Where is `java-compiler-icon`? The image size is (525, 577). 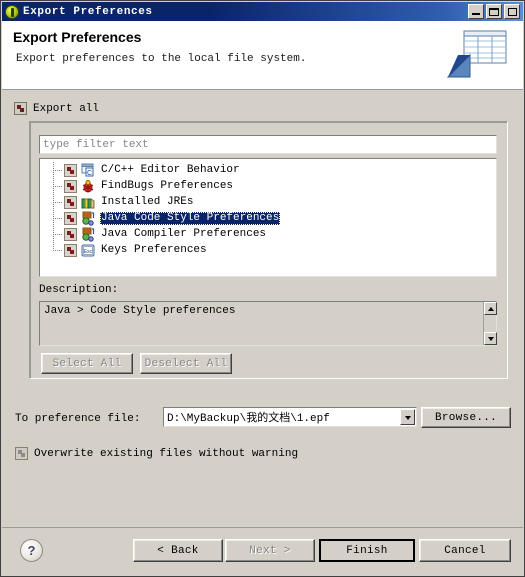 java-compiler-icon is located at coordinates (88, 234).